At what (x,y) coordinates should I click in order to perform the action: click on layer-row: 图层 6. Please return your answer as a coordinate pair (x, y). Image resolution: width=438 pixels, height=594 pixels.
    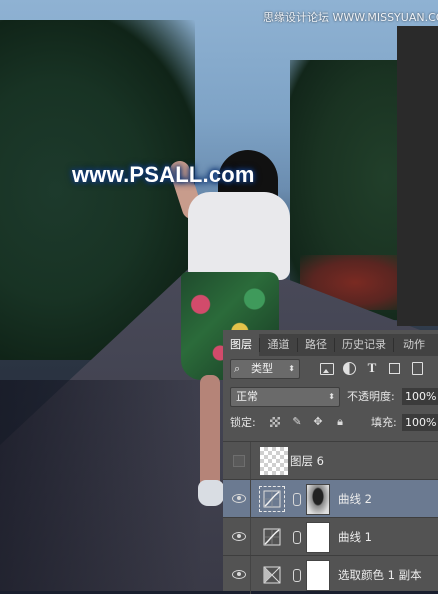
    Looking at the image, I should click on (330, 460).